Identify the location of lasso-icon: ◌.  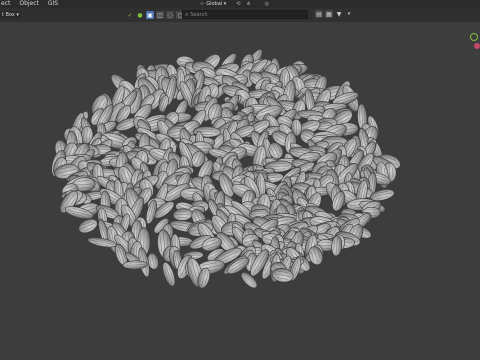
(170, 15).